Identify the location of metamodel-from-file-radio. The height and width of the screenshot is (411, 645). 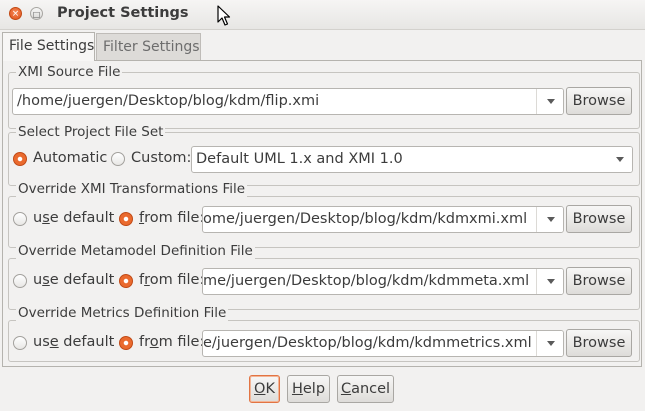
(126, 281).